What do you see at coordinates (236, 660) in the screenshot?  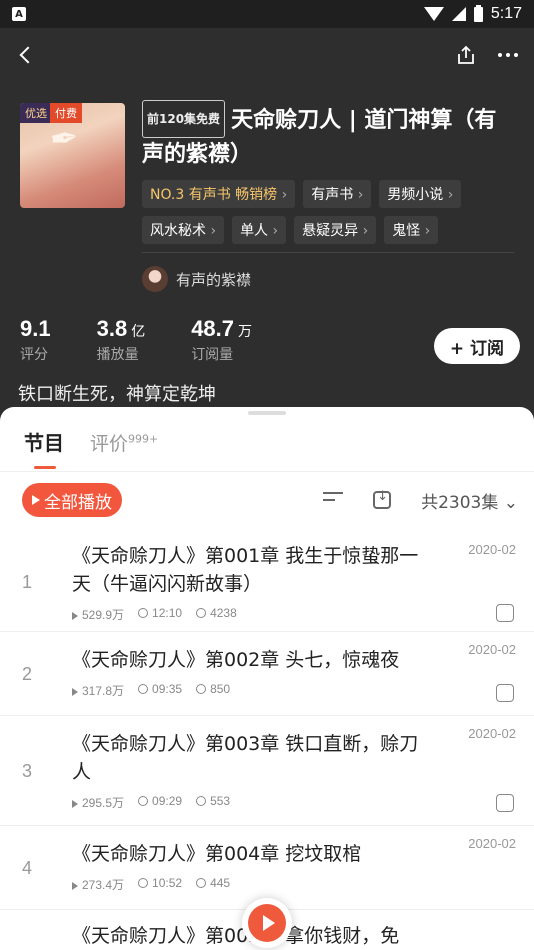 I see `episode-title: 《天命赊刀人》第002章 头七，惊魂夜` at bounding box center [236, 660].